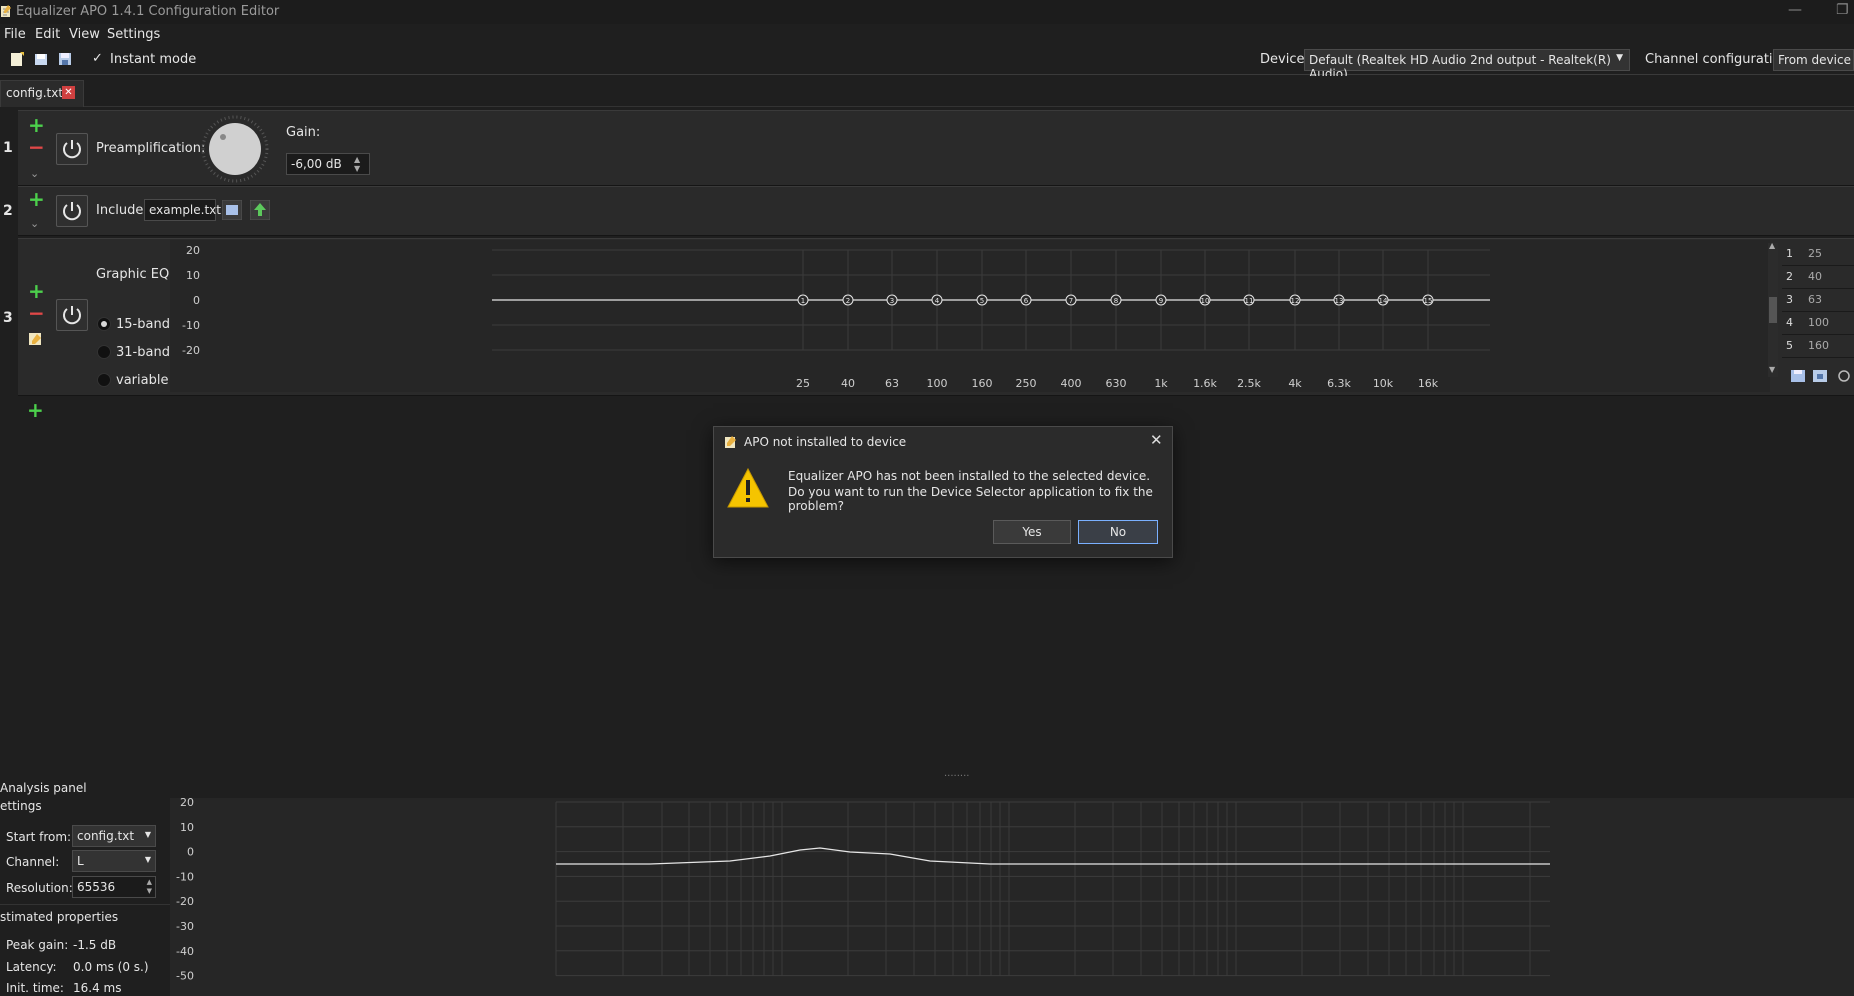 The height and width of the screenshot is (996, 1854). What do you see at coordinates (133, 34) in the screenshot?
I see `menu-settings: Settings` at bounding box center [133, 34].